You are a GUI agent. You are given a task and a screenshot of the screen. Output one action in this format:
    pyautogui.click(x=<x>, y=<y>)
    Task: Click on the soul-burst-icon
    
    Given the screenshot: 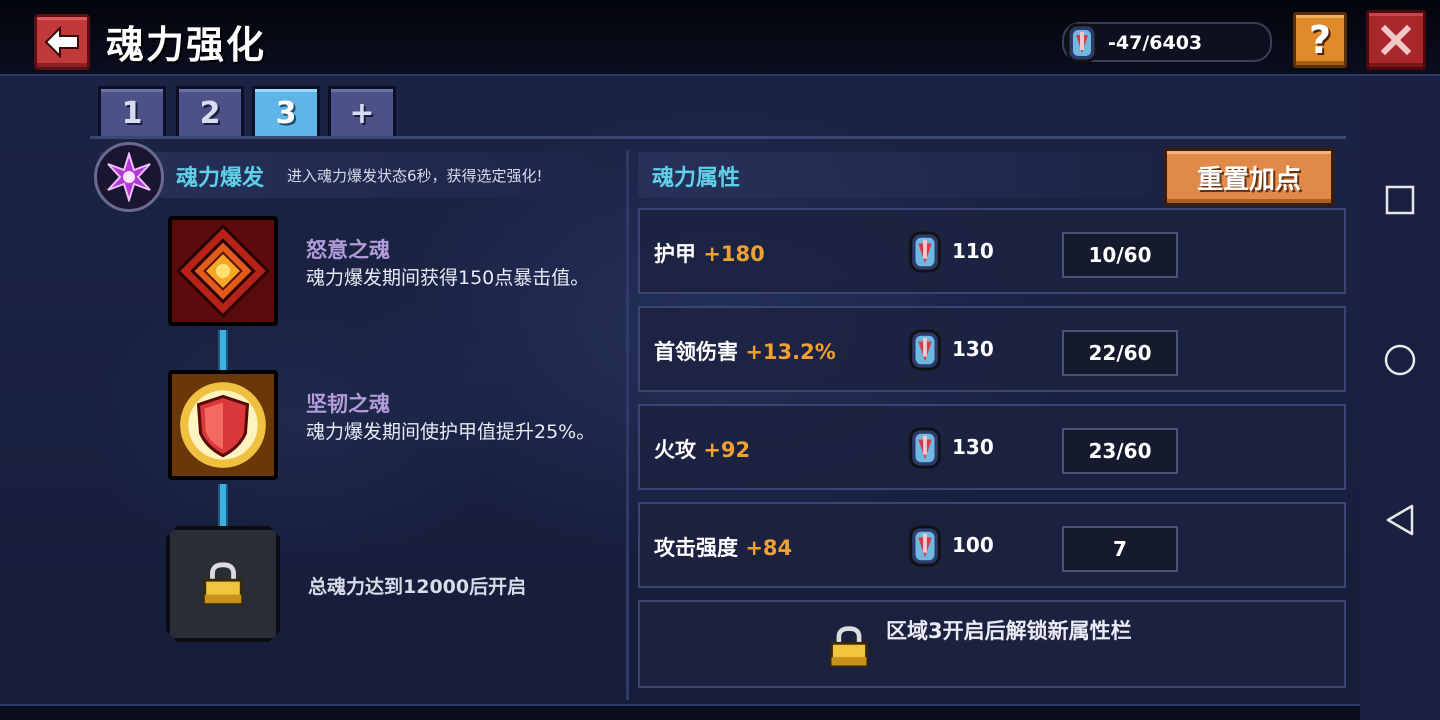 What is the action you would take?
    pyautogui.click(x=129, y=177)
    